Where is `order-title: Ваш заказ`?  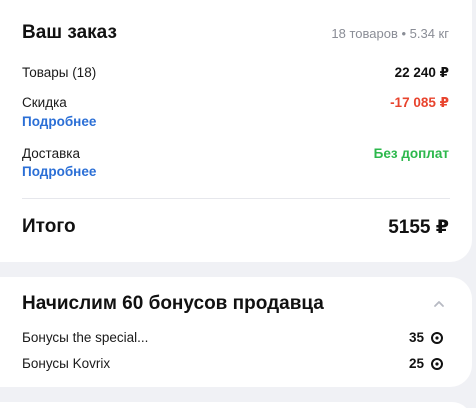 order-title: Ваш заказ is located at coordinates (69, 32).